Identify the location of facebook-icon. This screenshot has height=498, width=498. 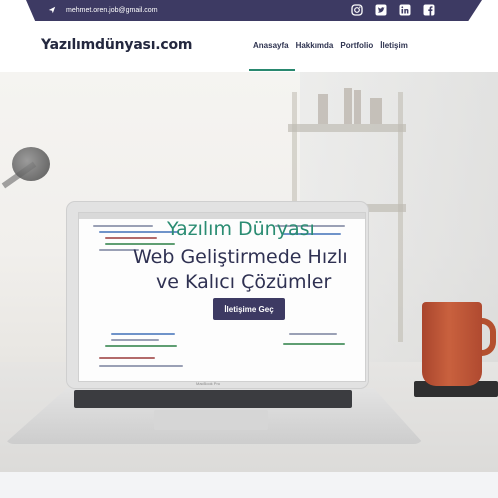
(429, 10).